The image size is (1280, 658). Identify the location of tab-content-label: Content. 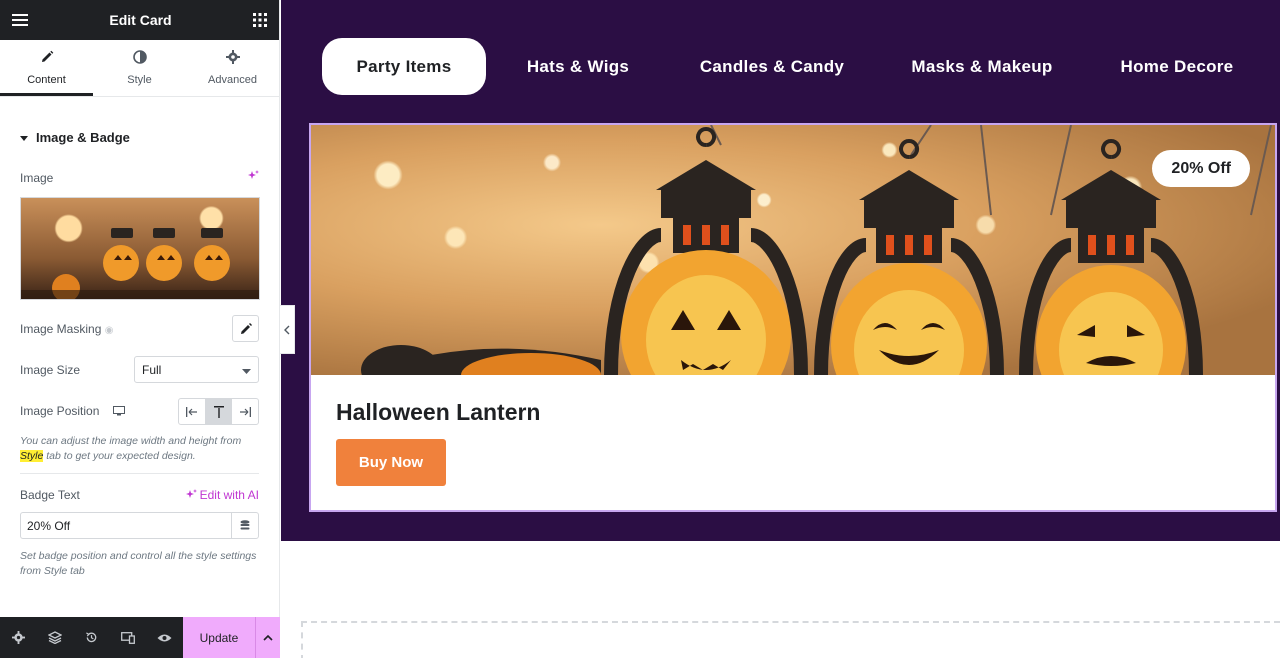
(46, 80).